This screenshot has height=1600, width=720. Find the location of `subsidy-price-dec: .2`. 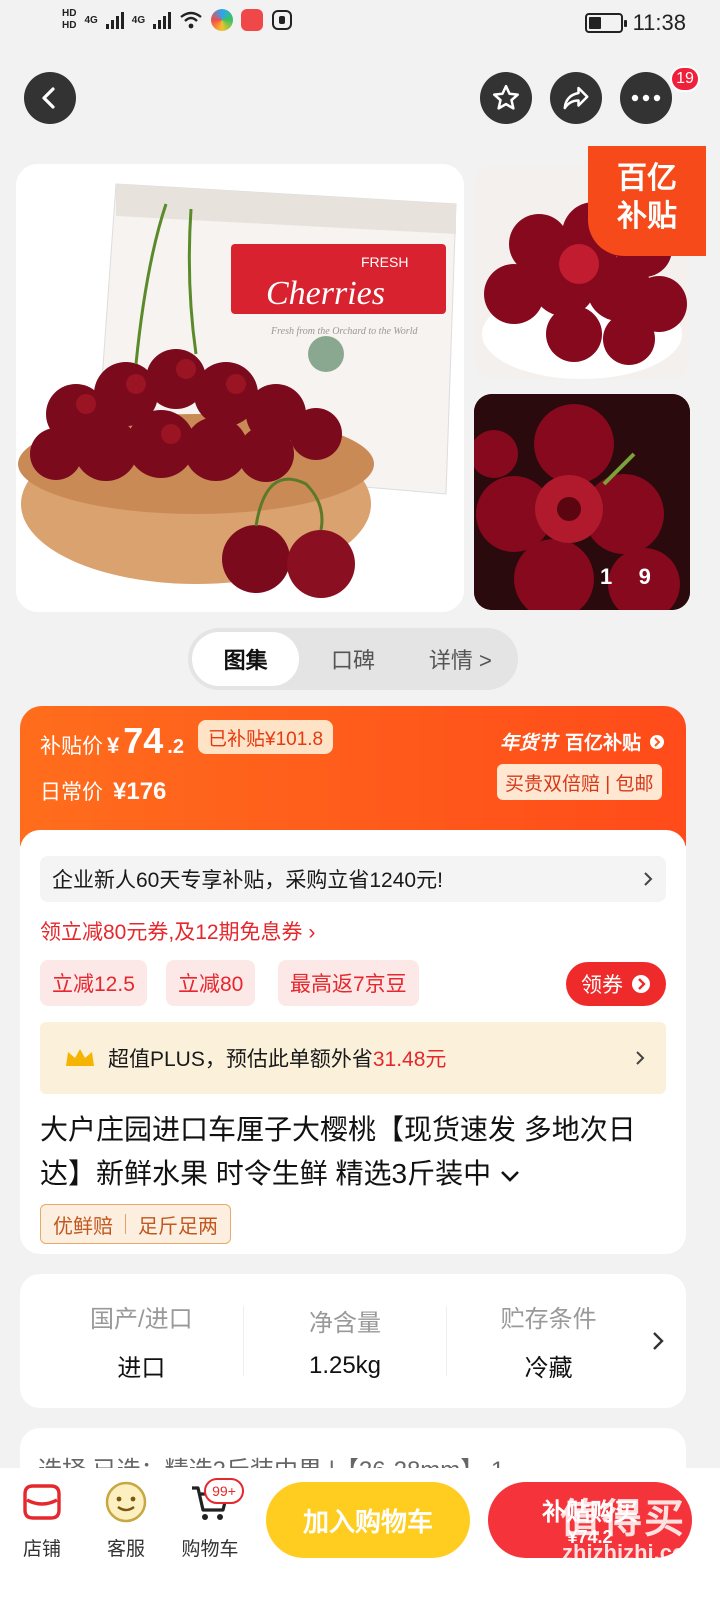

subsidy-price-dec: .2 is located at coordinates (175, 747).